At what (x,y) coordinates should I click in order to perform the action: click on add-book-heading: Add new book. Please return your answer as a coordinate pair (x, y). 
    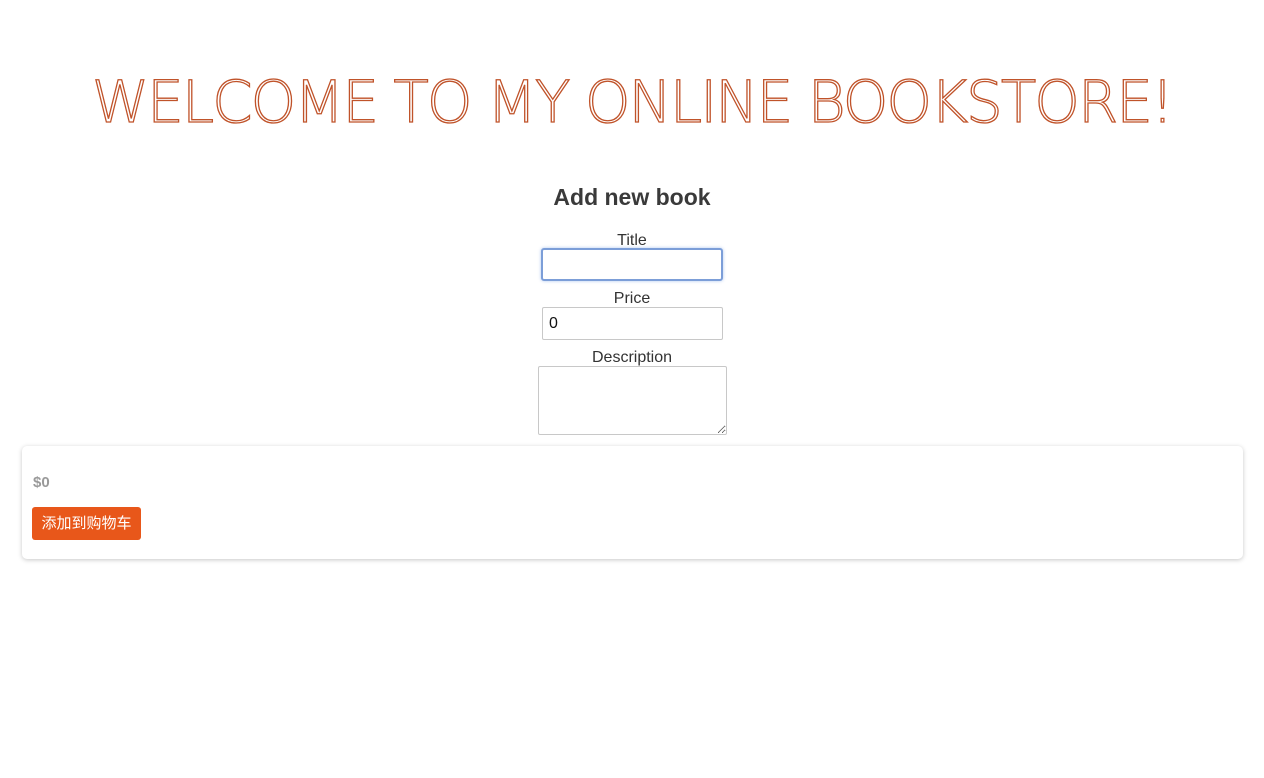
    Looking at the image, I should click on (632, 197).